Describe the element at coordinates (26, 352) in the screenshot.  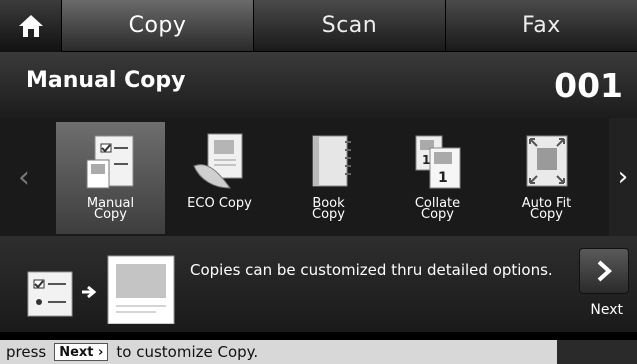
I see `hint-prefix: press` at that location.